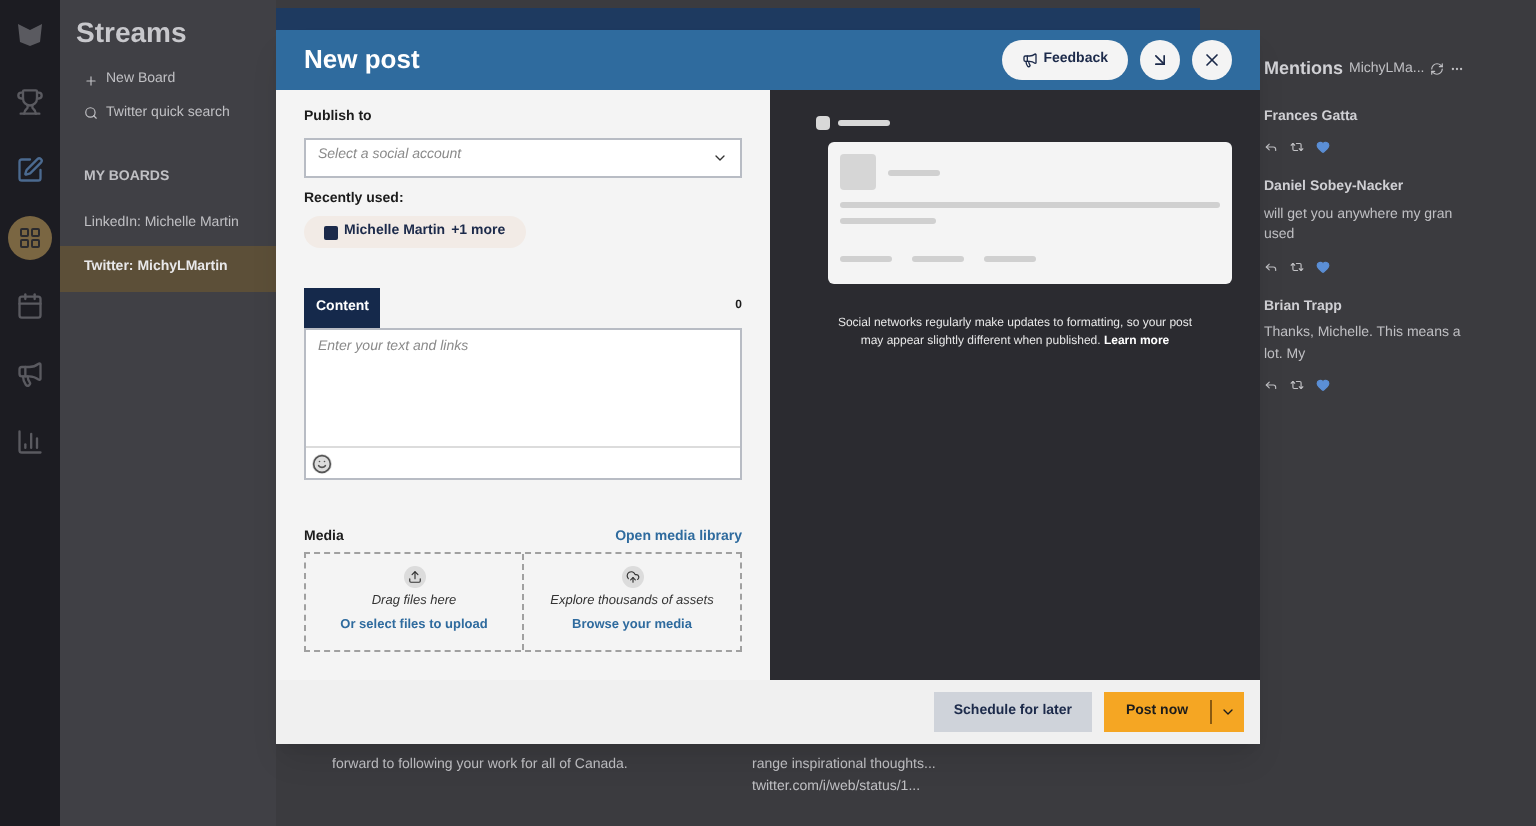 Image resolution: width=1536 pixels, height=826 pixels. Describe the element at coordinates (91, 80) in the screenshot. I see `add-icon` at that location.